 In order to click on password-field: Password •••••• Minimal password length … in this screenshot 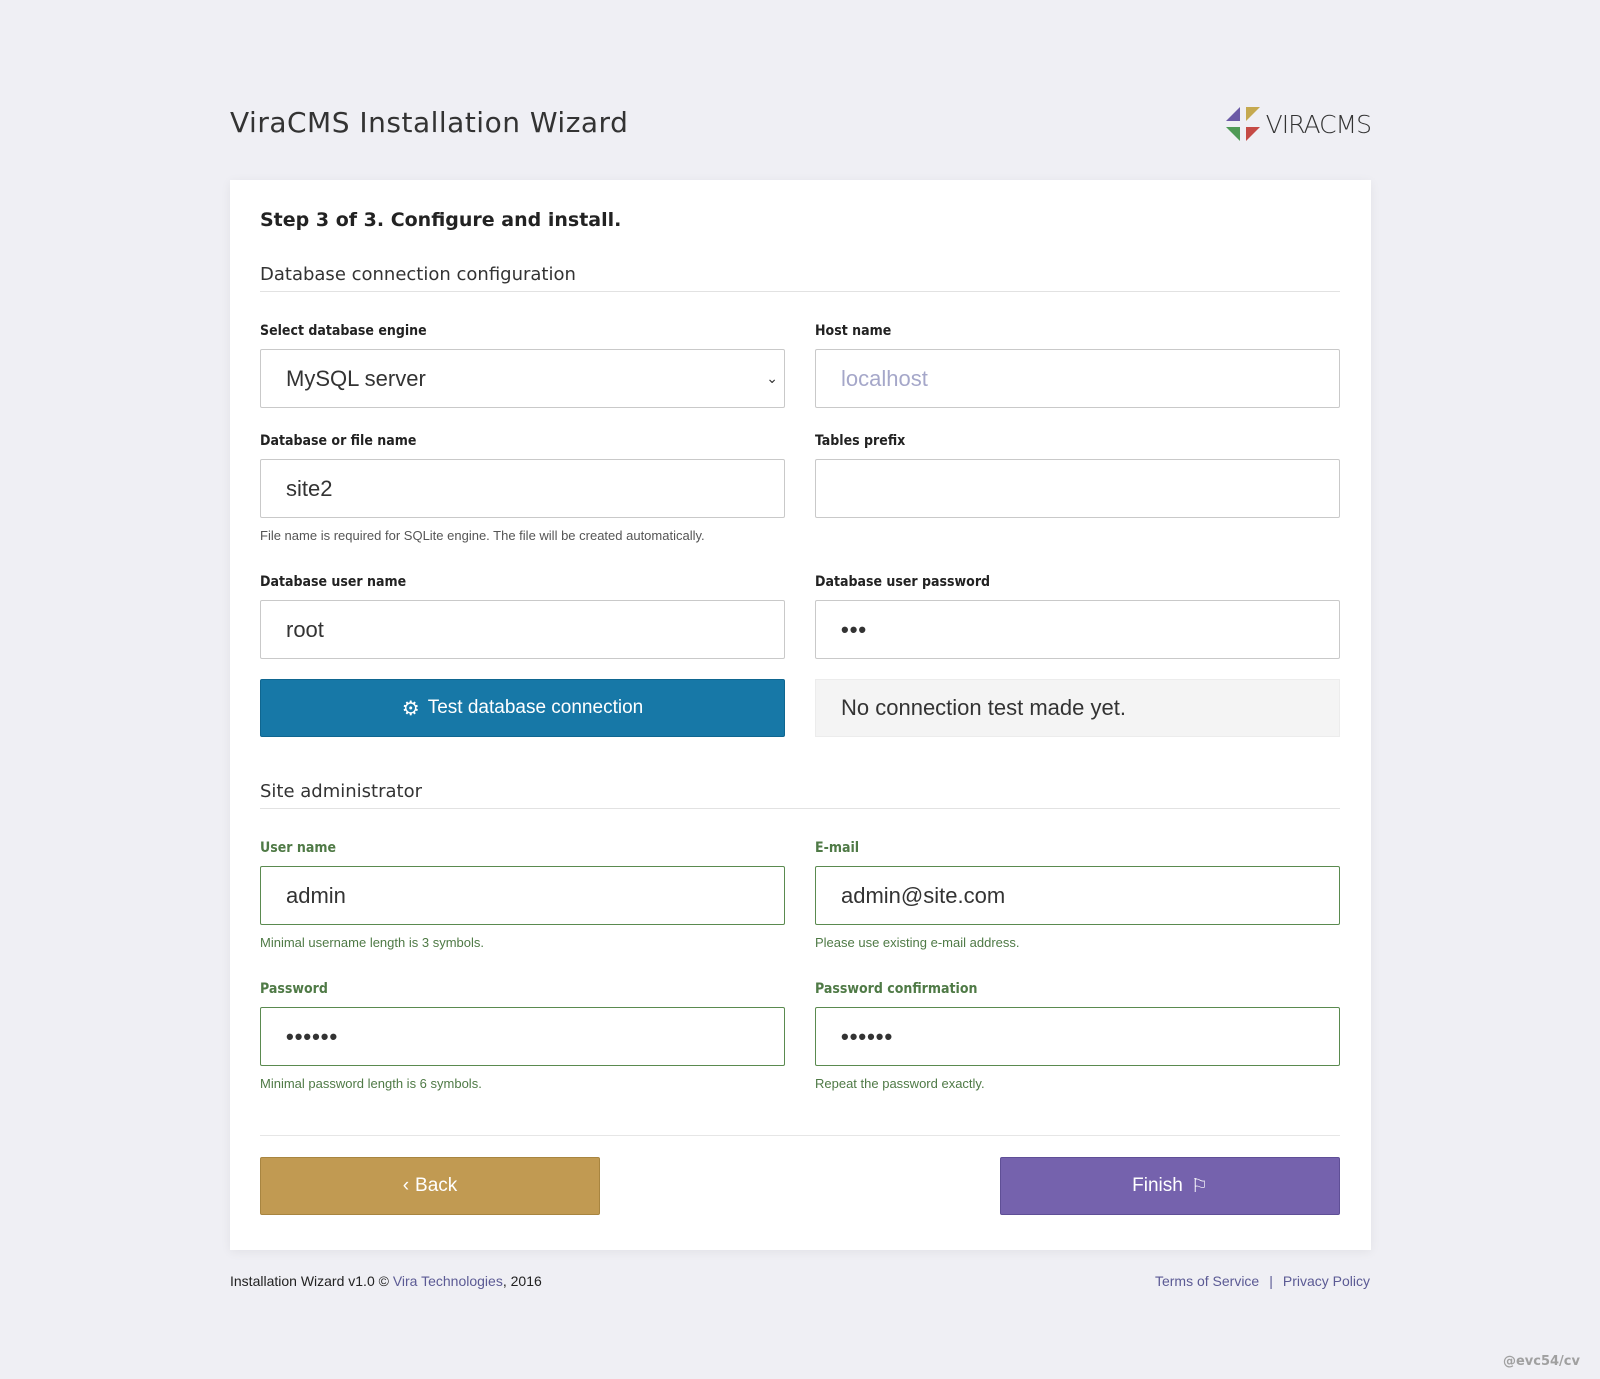, I will do `click(522, 1036)`.